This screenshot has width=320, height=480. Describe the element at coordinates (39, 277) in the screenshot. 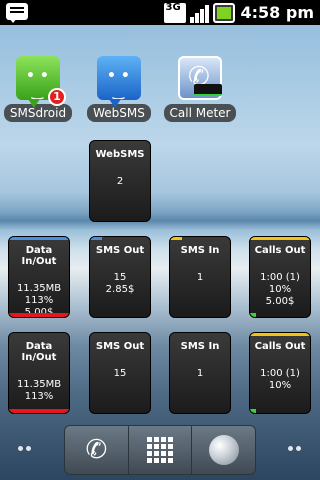

I see `widget-data-in-out: Data In/Out 11.35MB 113% 5.00$` at that location.